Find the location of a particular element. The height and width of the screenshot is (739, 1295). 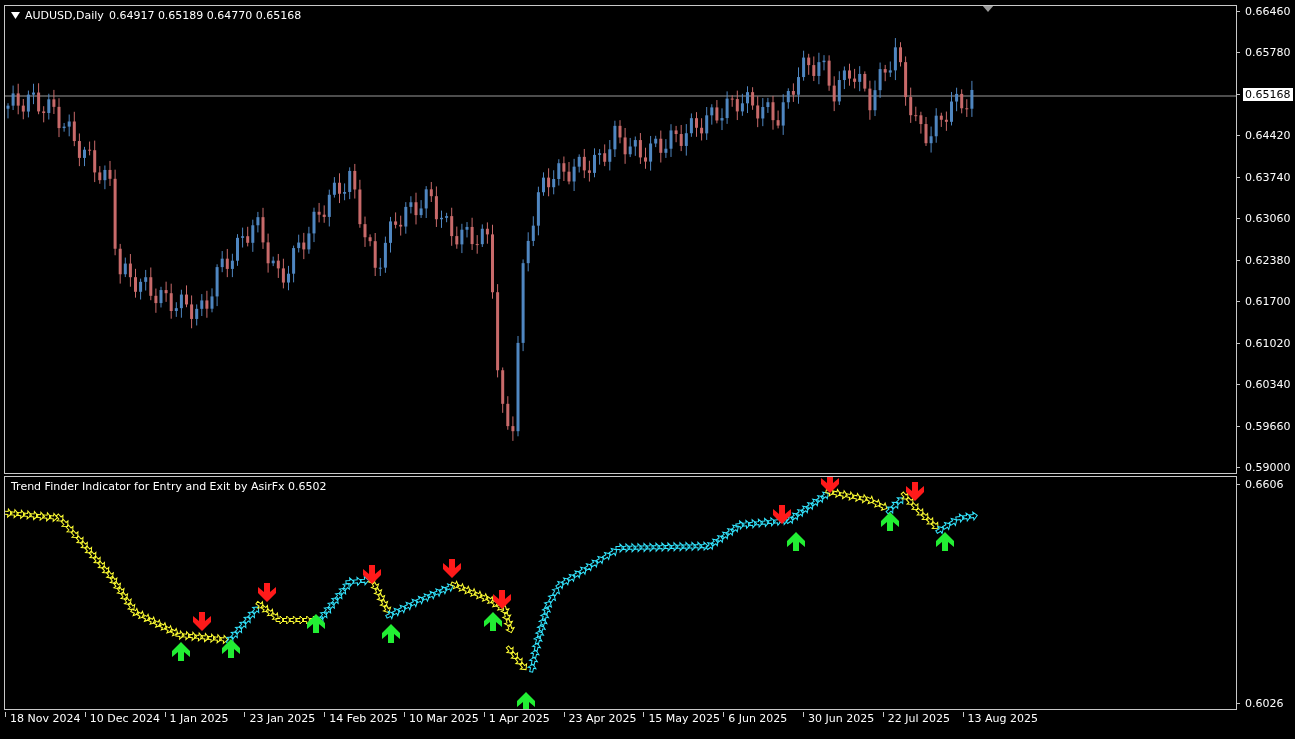

price-label: 0.66460 is located at coordinates (1268, 11).